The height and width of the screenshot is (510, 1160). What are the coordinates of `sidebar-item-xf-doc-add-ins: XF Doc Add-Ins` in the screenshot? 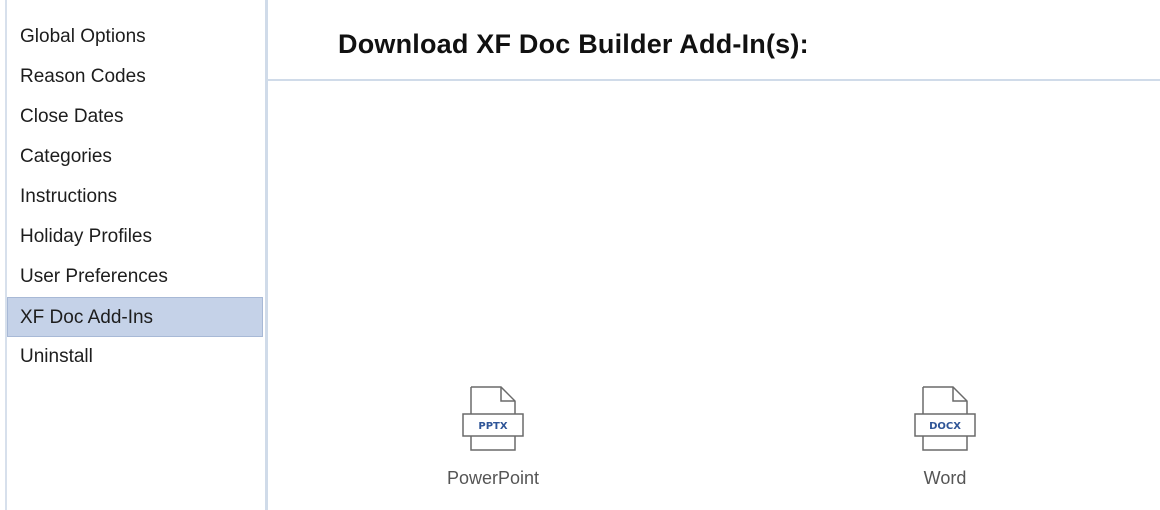 It's located at (135, 317).